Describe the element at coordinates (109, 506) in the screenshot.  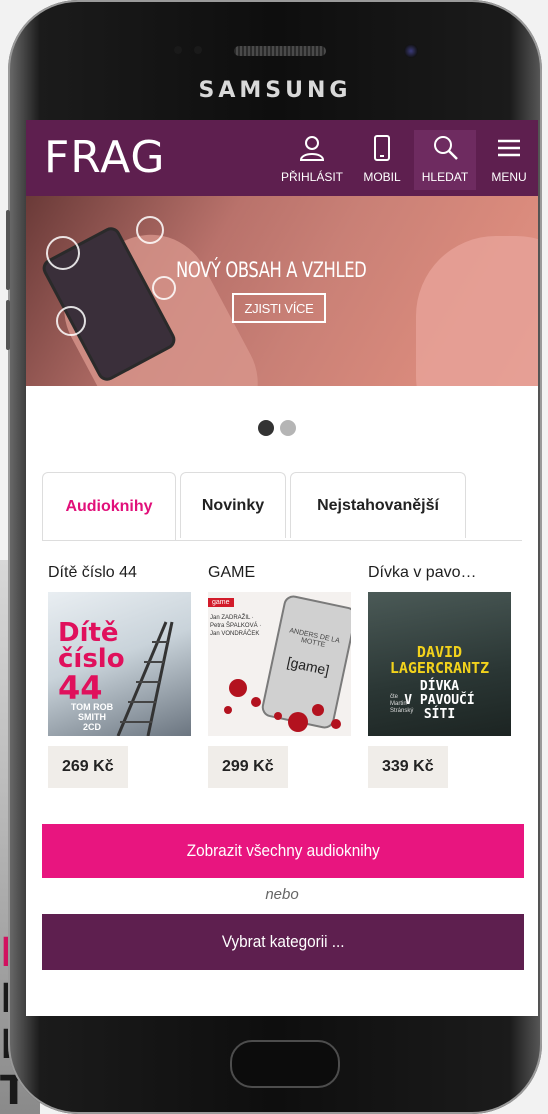
I see `tab-audioknihy: Audioknihy` at that location.